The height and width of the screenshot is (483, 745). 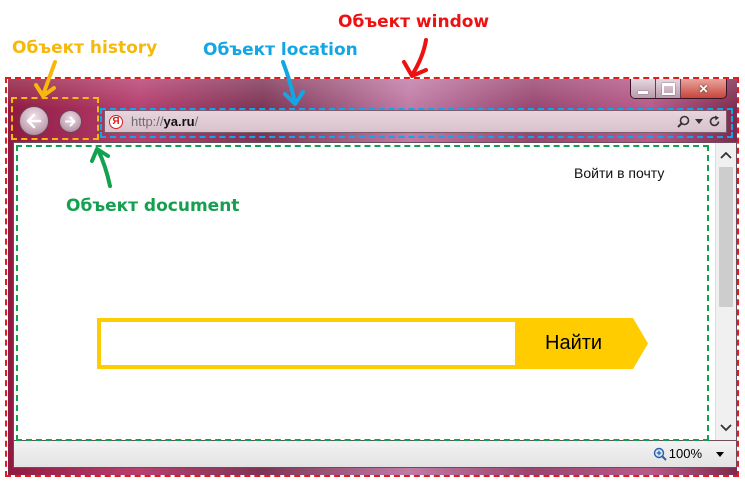 I want to click on forward-arrow-icon, so click(x=70, y=121).